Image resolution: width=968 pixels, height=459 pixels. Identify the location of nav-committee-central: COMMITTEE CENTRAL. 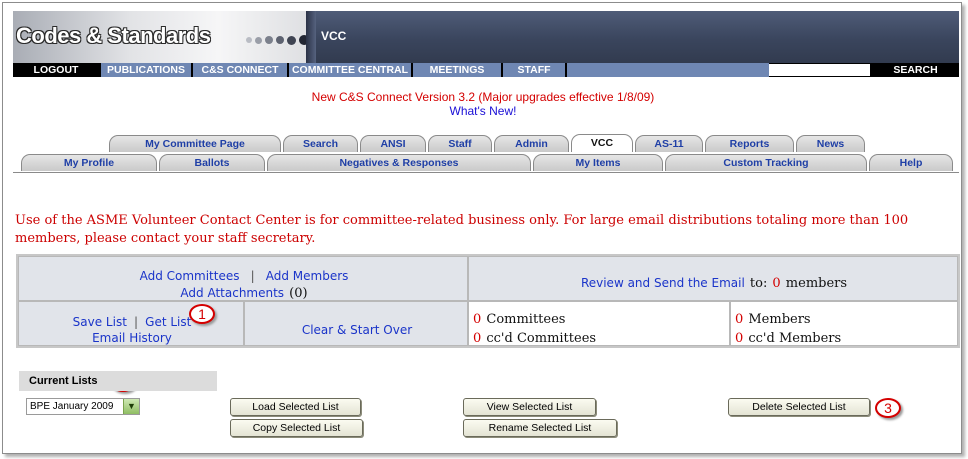
(350, 70).